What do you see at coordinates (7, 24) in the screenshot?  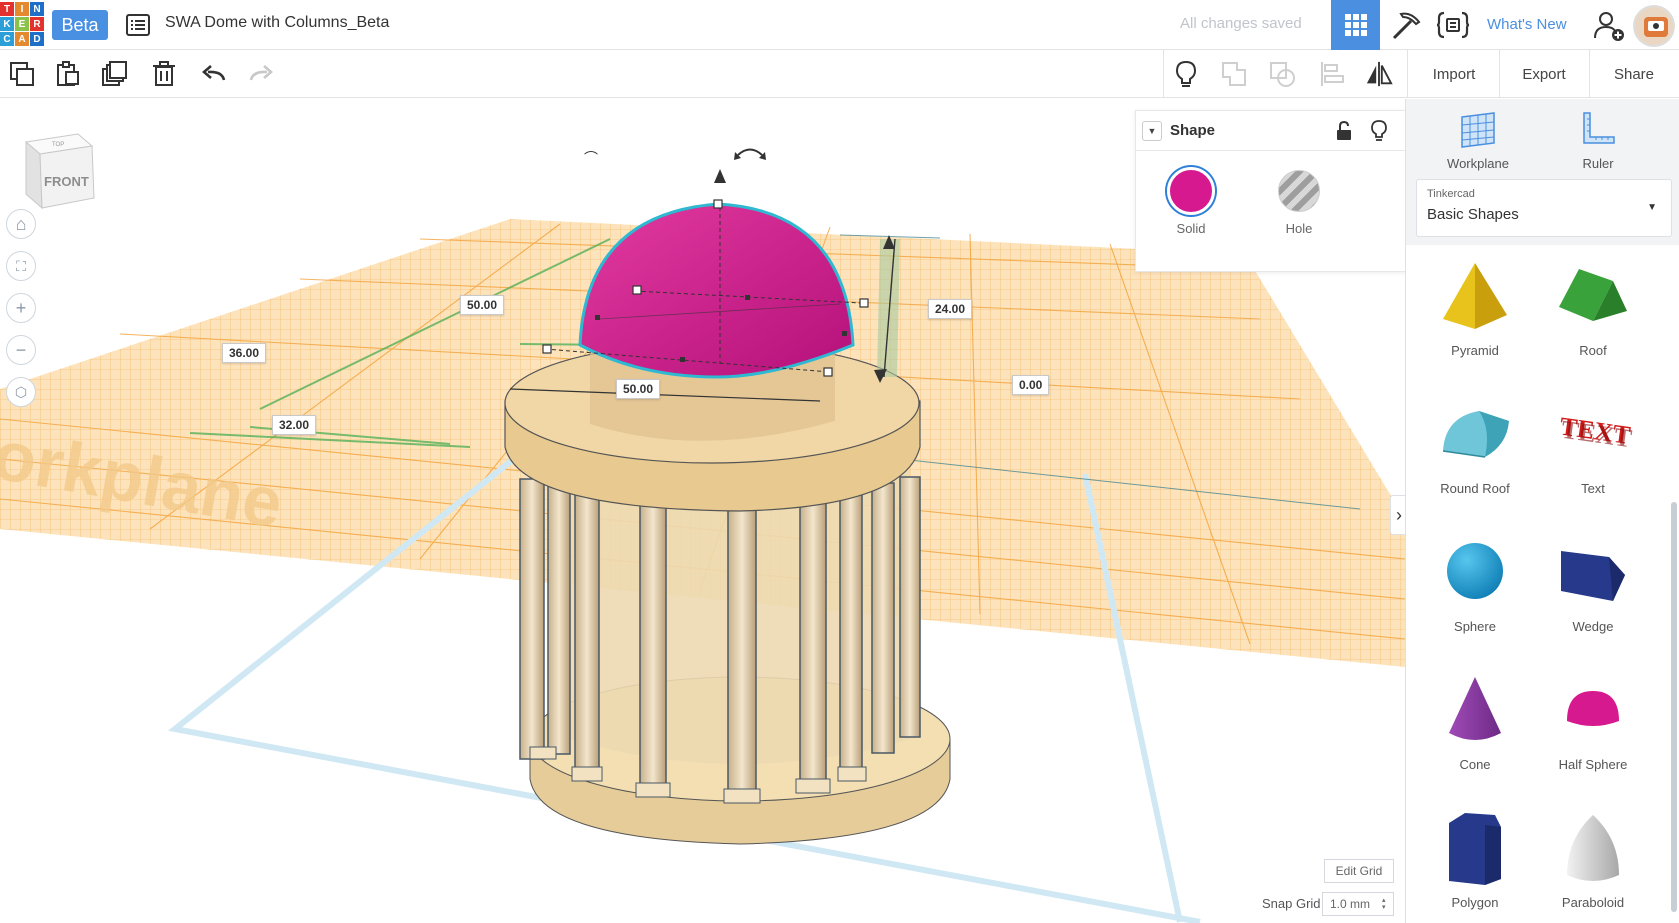 I see `logo-letter: K` at bounding box center [7, 24].